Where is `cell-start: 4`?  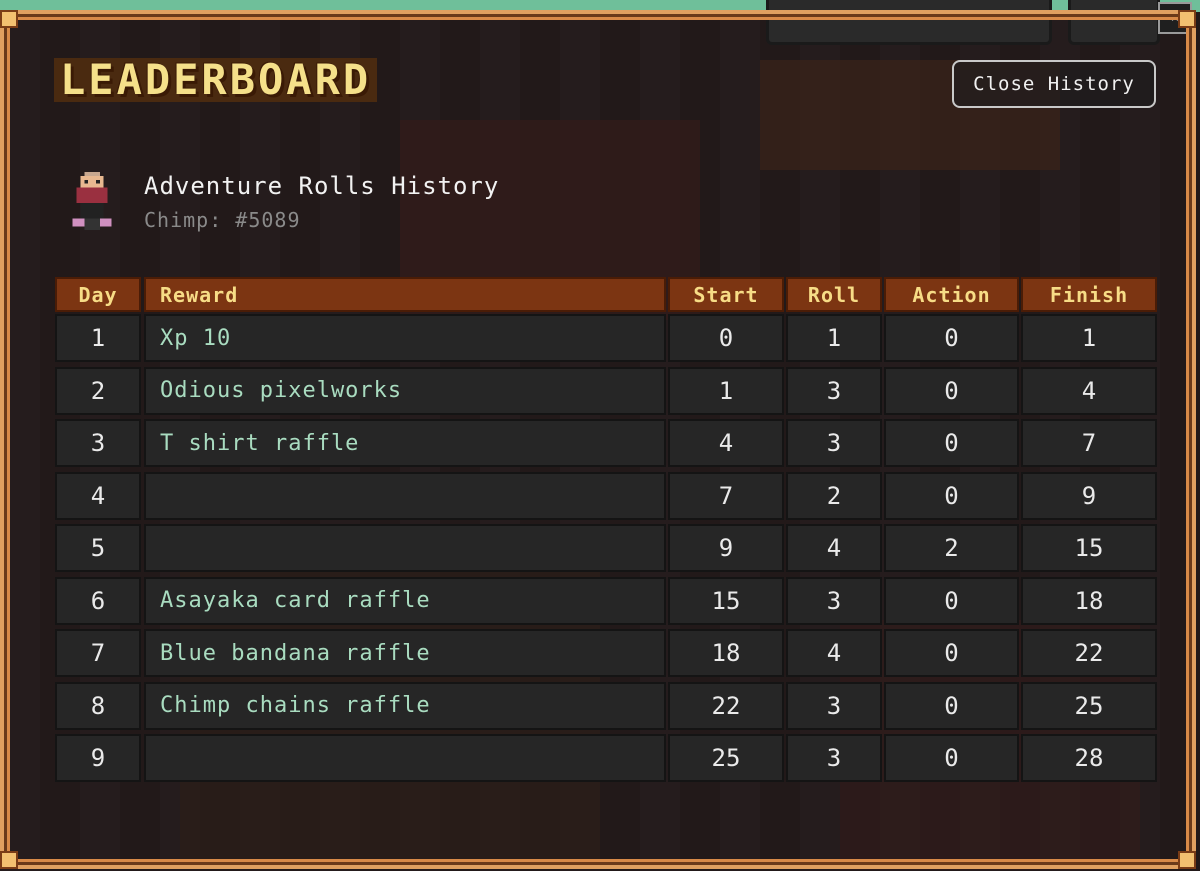
cell-start: 4 is located at coordinates (726, 443).